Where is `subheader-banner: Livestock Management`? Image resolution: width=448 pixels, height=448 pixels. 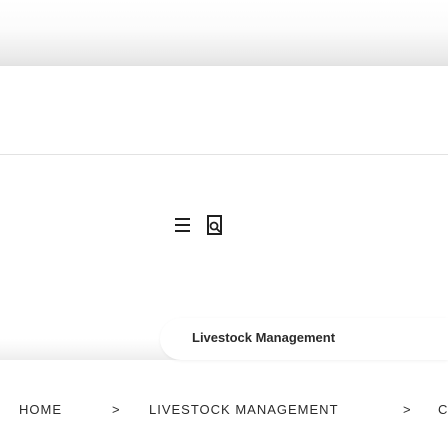
subheader-banner: Livestock Management is located at coordinates (304, 339).